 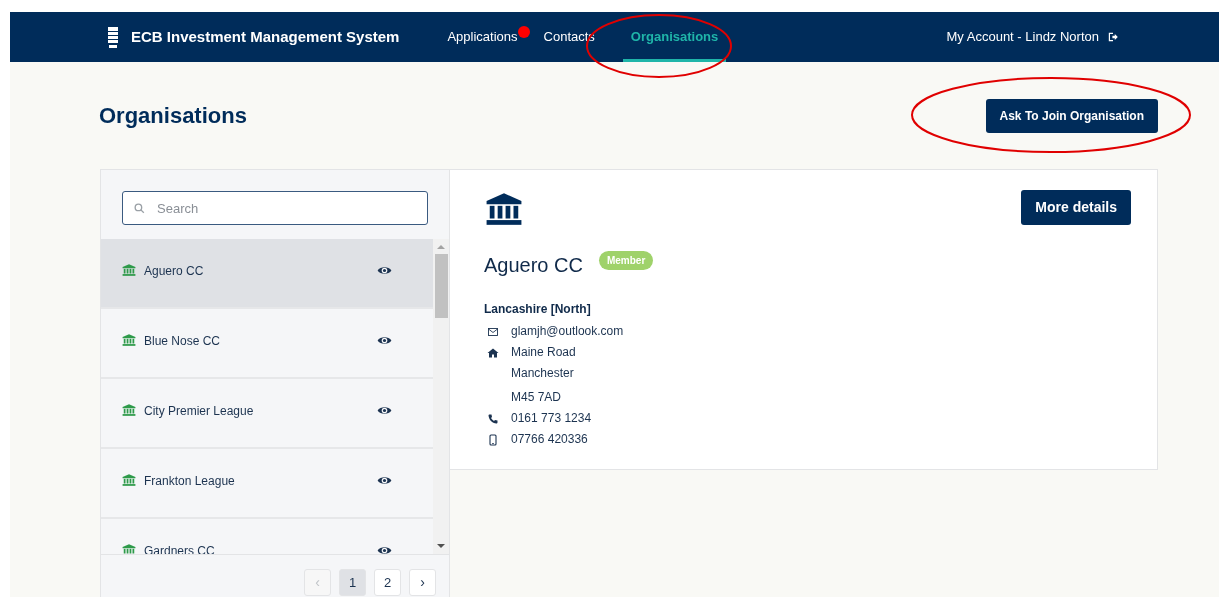 What do you see at coordinates (139, 208) in the screenshot?
I see `search-icon` at bounding box center [139, 208].